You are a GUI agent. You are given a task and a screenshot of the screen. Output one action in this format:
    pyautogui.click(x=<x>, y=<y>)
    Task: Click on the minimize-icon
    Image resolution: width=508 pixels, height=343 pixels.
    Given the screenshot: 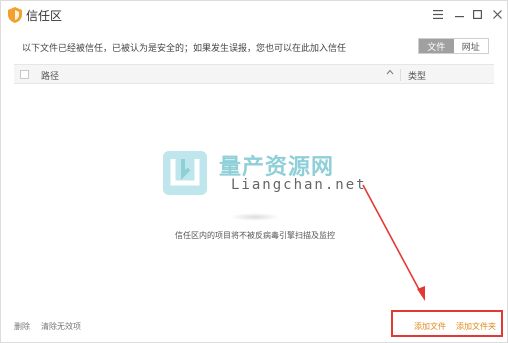 What is the action you would take?
    pyautogui.click(x=459, y=14)
    